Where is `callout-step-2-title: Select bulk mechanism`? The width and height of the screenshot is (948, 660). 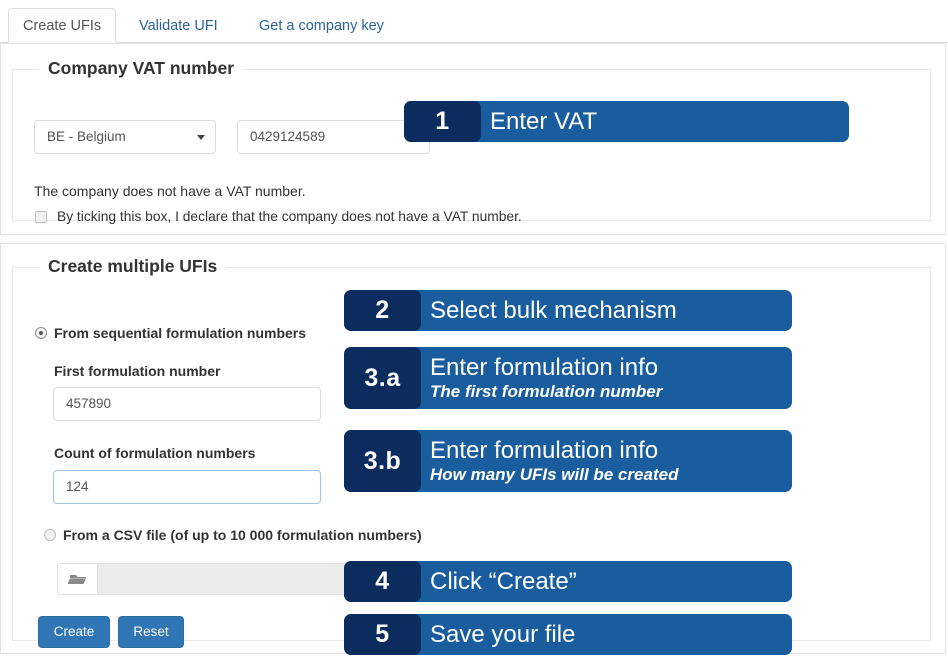
callout-step-2-title: Select bulk mechanism is located at coordinates (553, 310).